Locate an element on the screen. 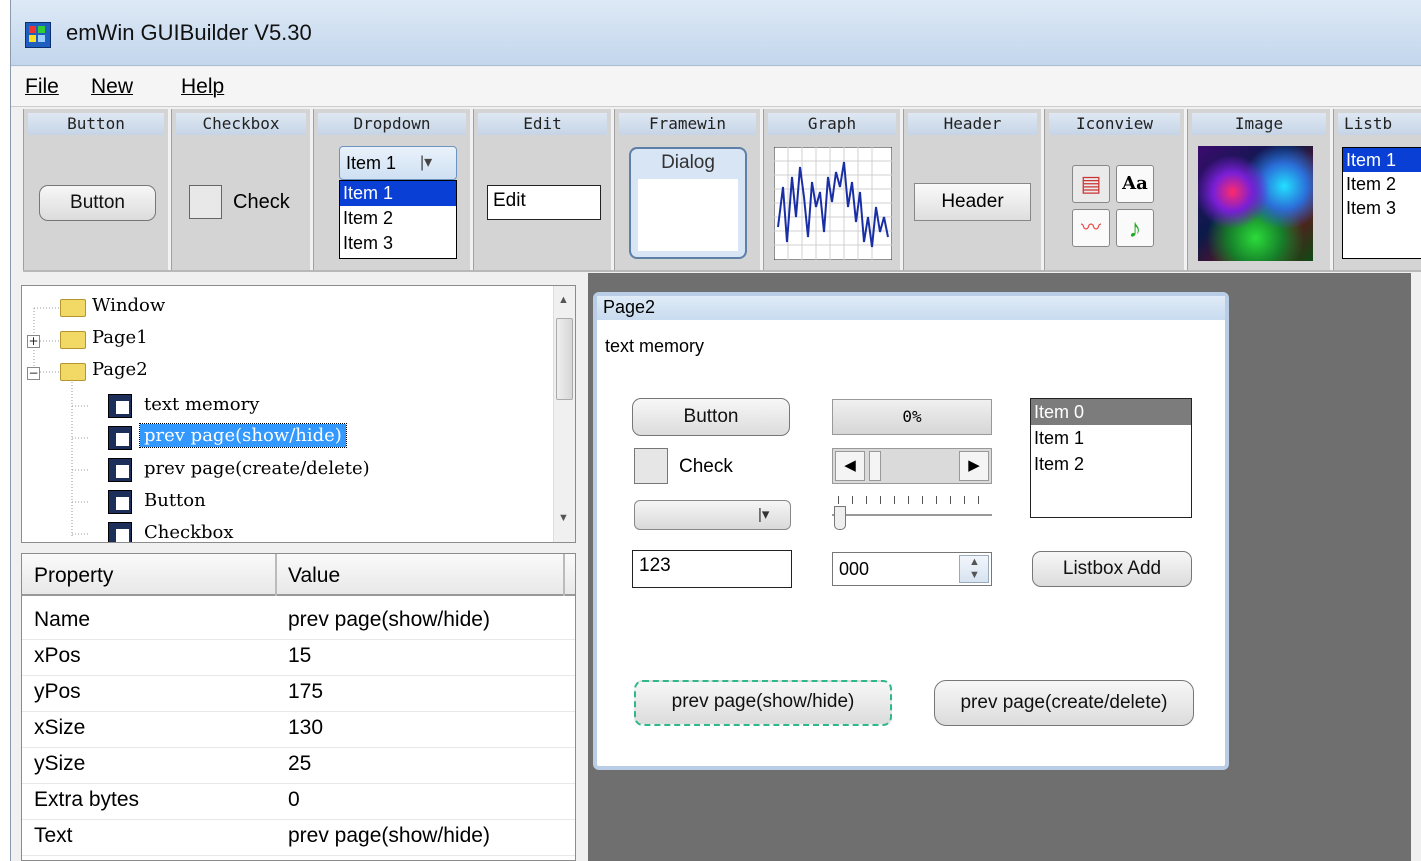  dropdown-preview-selected: Item 1 is located at coordinates (371, 163).